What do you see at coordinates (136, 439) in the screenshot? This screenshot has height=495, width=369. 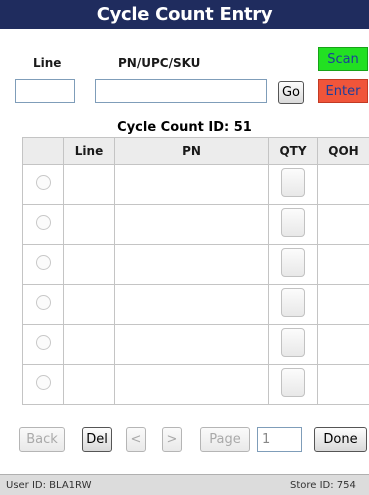 I see `prev-page-button: <` at bounding box center [136, 439].